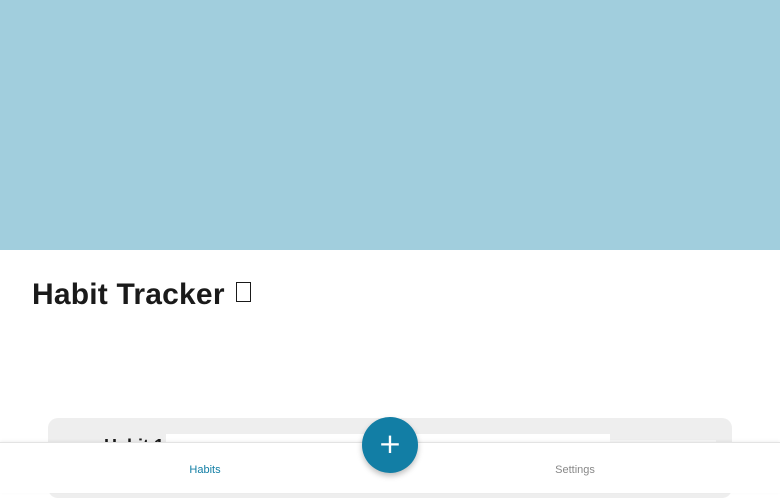 The image size is (780, 498). I want to click on nav-item-label: Habits, so click(205, 469).